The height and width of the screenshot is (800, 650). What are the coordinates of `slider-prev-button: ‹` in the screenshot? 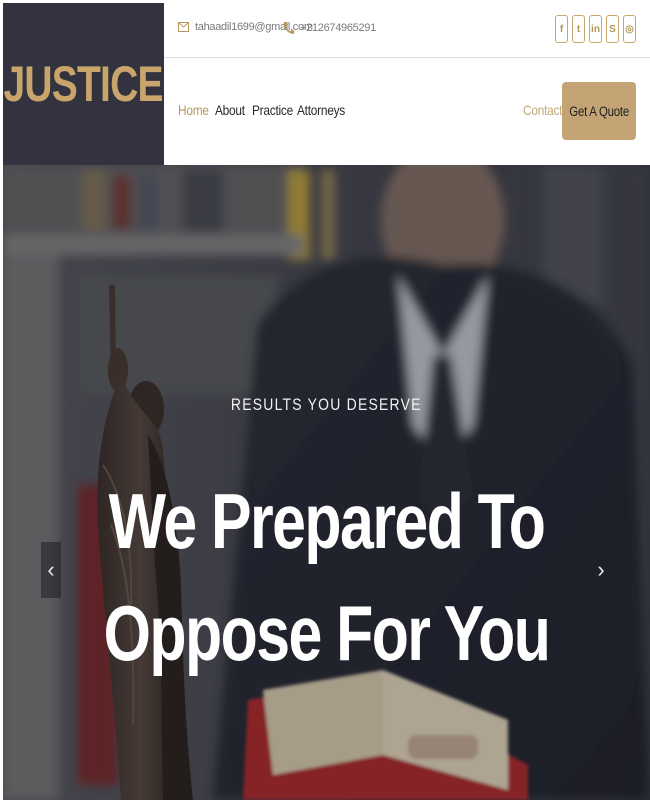 It's located at (51, 570).